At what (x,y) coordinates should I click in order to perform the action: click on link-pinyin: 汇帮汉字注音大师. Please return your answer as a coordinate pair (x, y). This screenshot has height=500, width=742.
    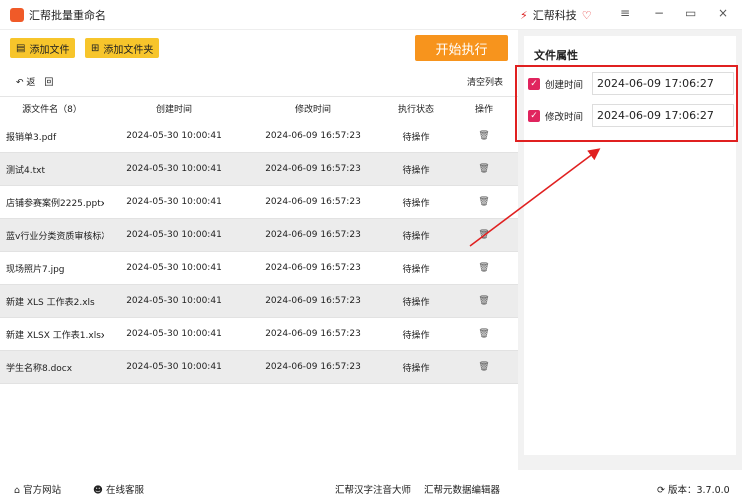
    Looking at the image, I should click on (373, 489).